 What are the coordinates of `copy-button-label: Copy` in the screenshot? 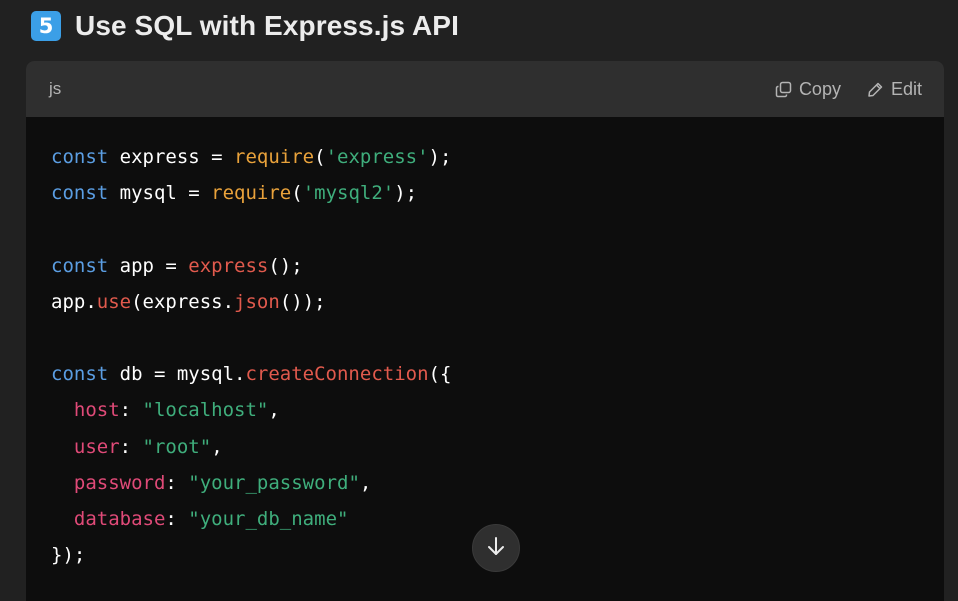 It's located at (819, 88).